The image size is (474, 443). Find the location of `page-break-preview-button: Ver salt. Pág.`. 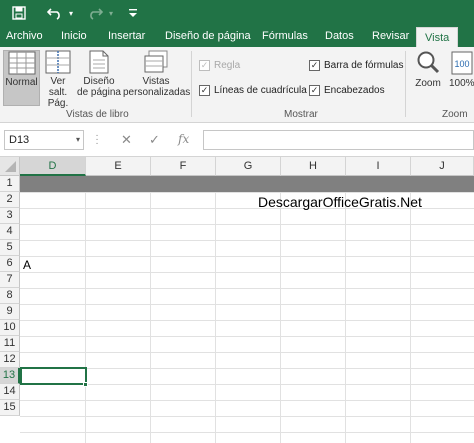

page-break-preview-button: Ver salt. Pág. is located at coordinates (58, 79).